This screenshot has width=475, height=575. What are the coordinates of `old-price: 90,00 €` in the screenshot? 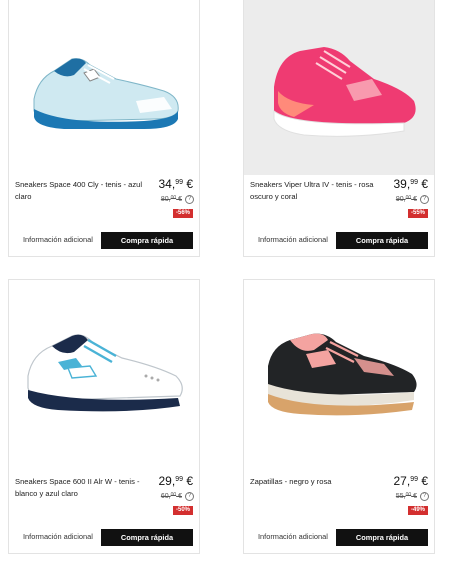 It's located at (406, 199).